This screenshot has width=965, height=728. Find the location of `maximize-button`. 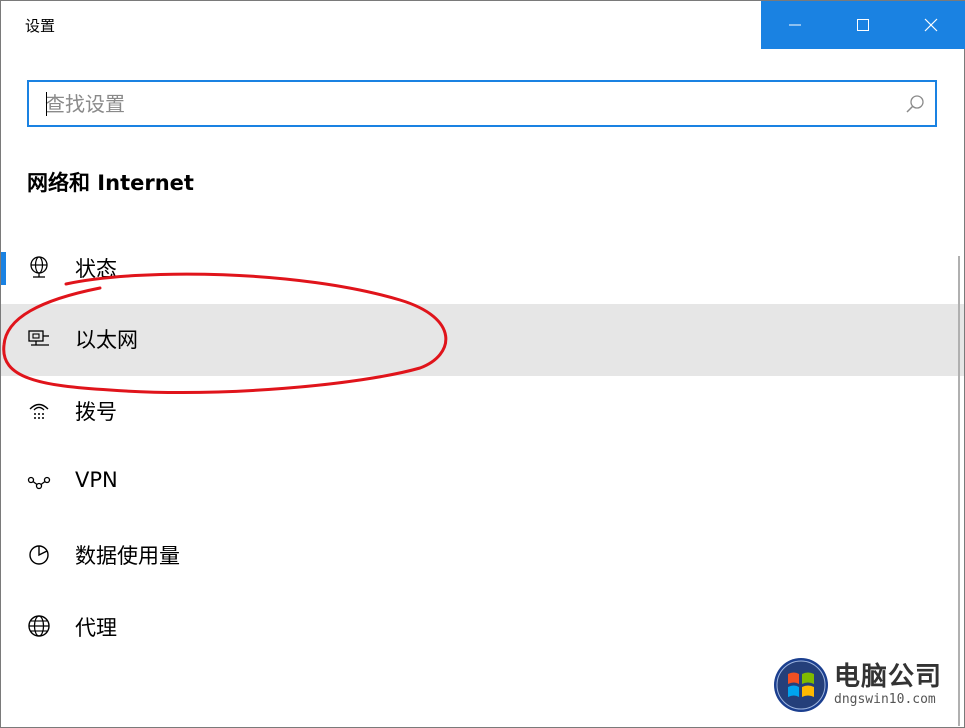

maximize-button is located at coordinates (863, 25).